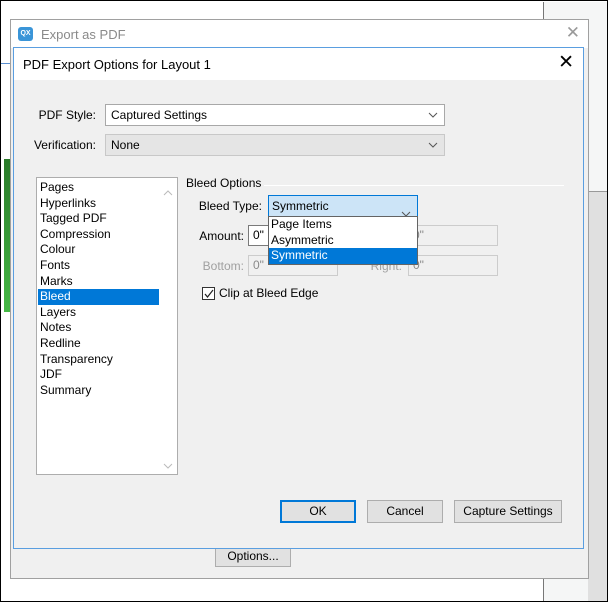  Describe the element at coordinates (573, 33) in the screenshot. I see `outer-close-icon: ✕` at that location.